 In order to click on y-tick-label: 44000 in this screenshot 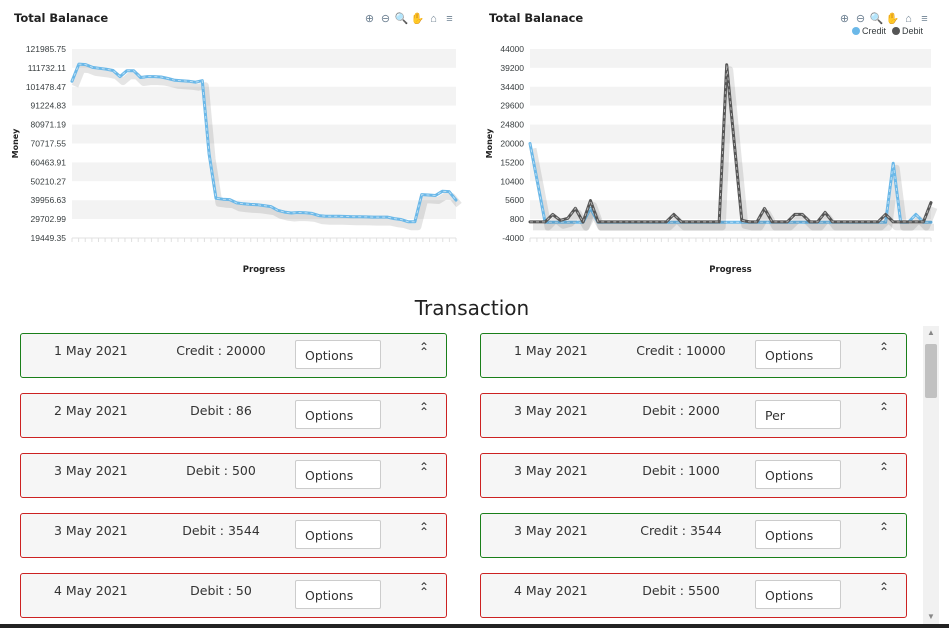, I will do `click(512, 49)`.